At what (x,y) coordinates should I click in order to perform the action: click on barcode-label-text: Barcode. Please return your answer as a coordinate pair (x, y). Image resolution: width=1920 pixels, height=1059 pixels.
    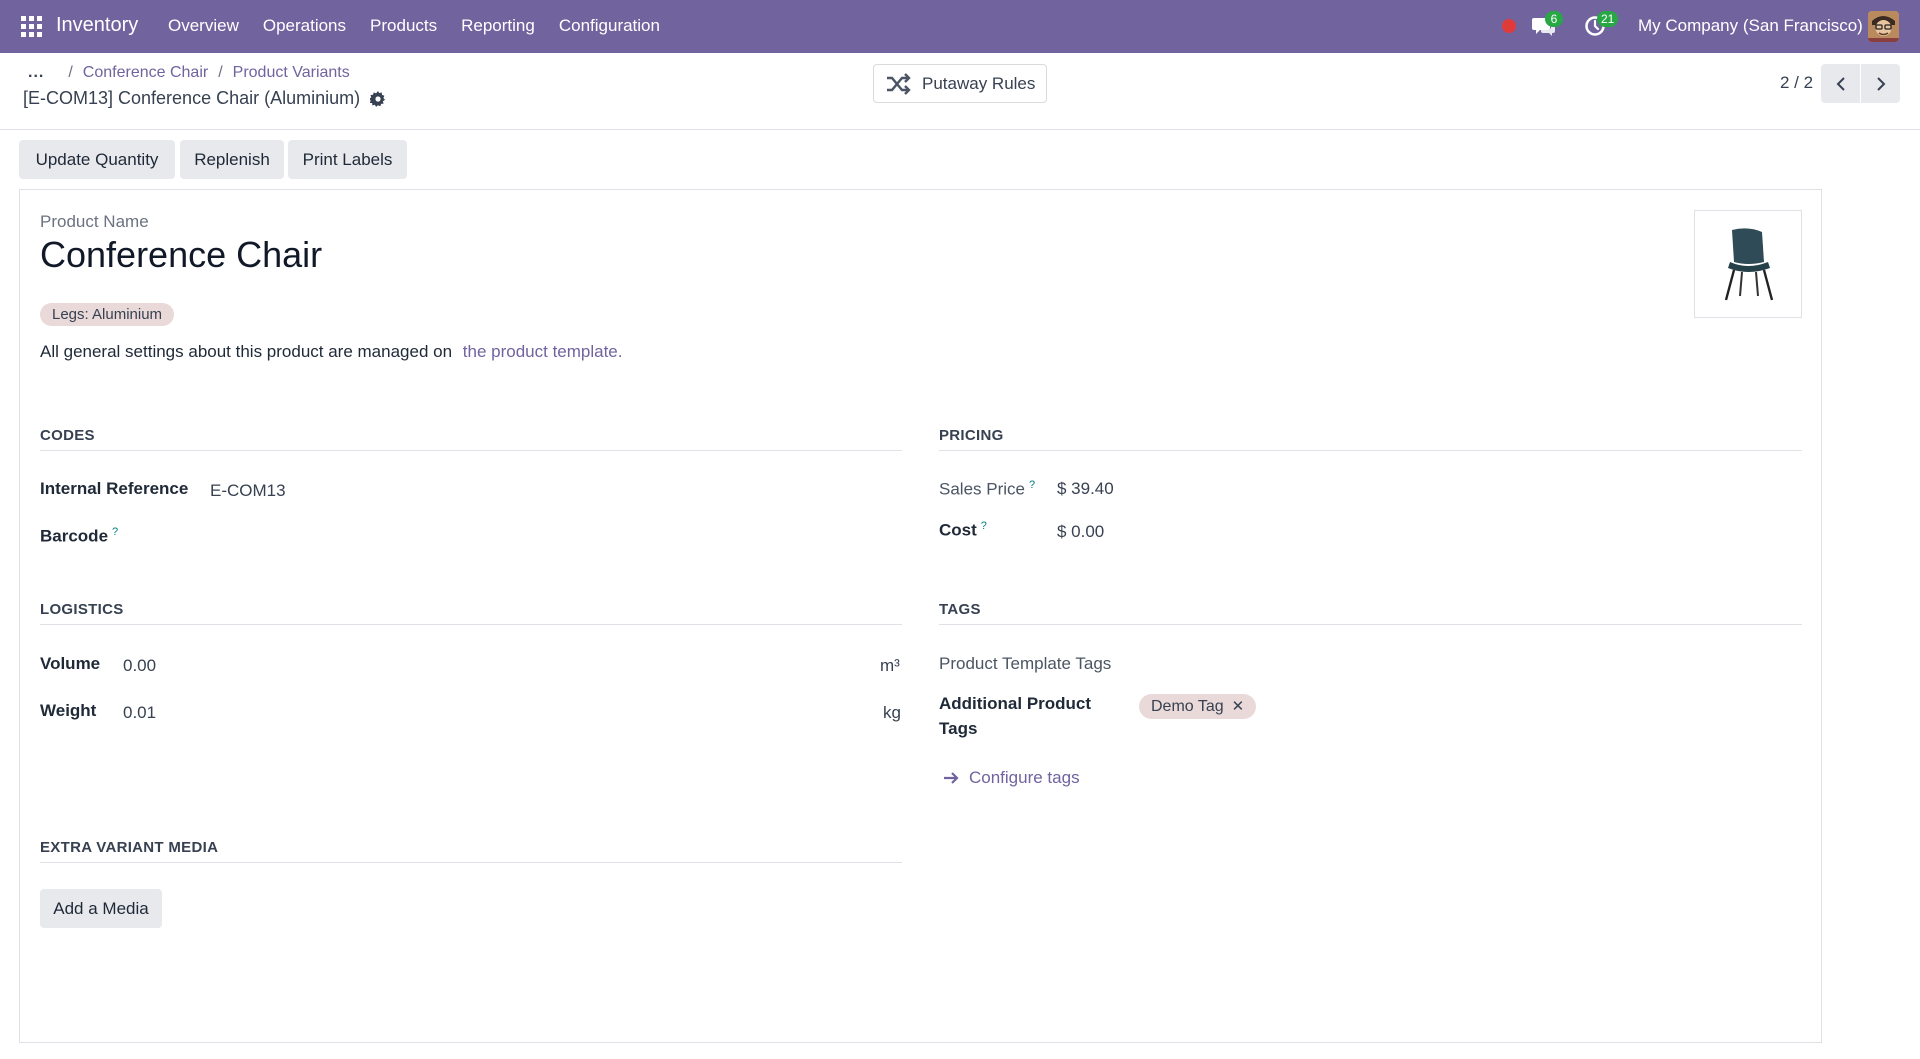
    Looking at the image, I should click on (74, 536).